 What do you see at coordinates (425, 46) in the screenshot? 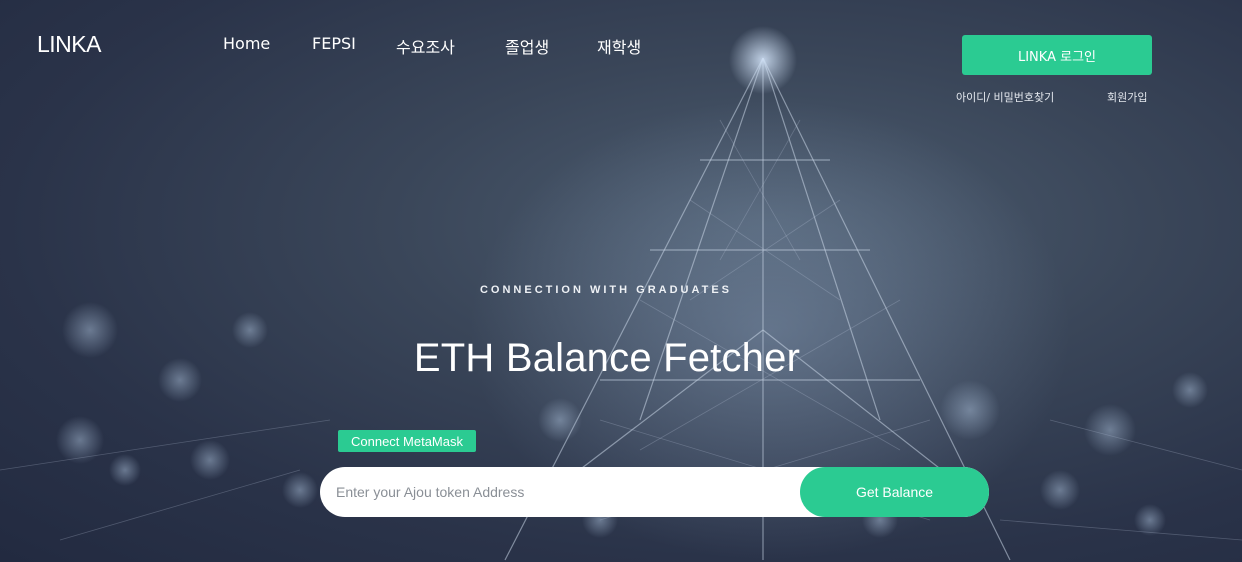
I see `nav-item-survey: 수요조사` at bounding box center [425, 46].